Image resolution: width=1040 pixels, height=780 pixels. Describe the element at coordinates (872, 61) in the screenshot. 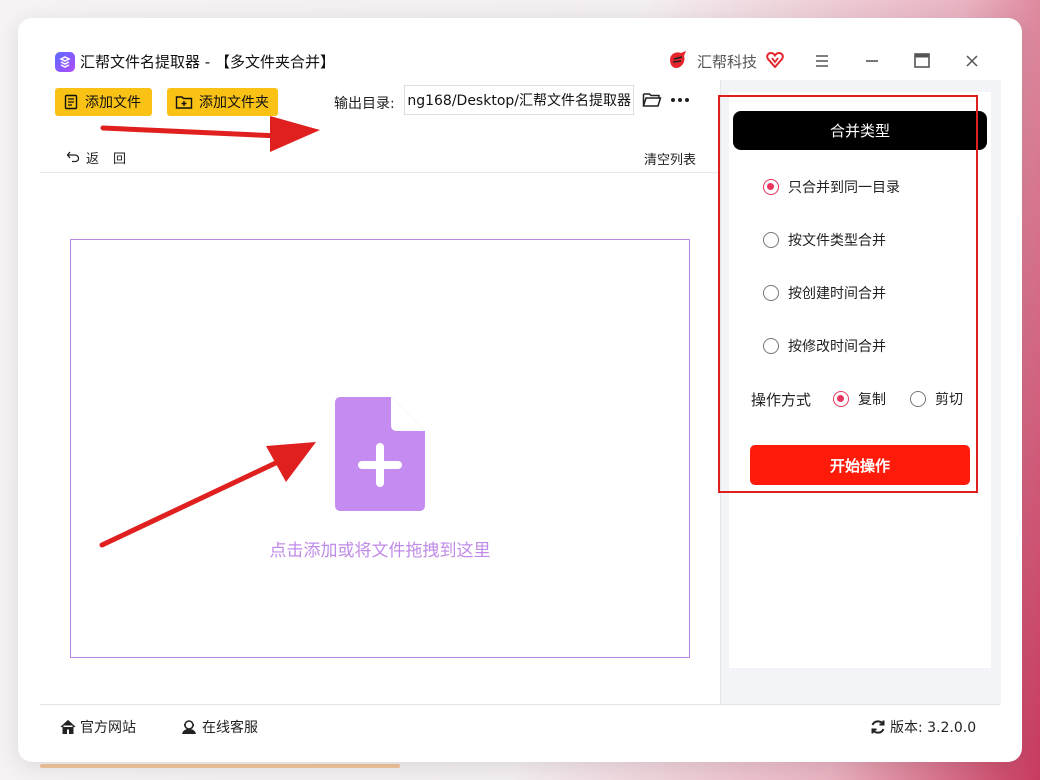

I see `minimize-icon` at that location.